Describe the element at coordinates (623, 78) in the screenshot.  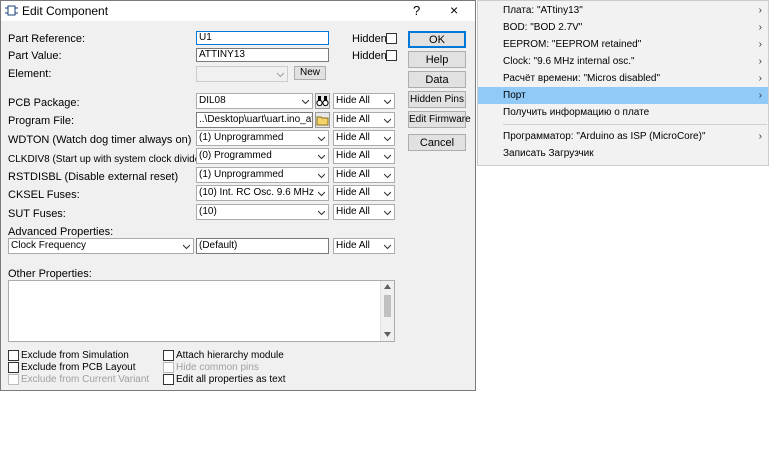
I see `menu-item-timing: Расчёт времени: "Micros disabled" ›` at that location.